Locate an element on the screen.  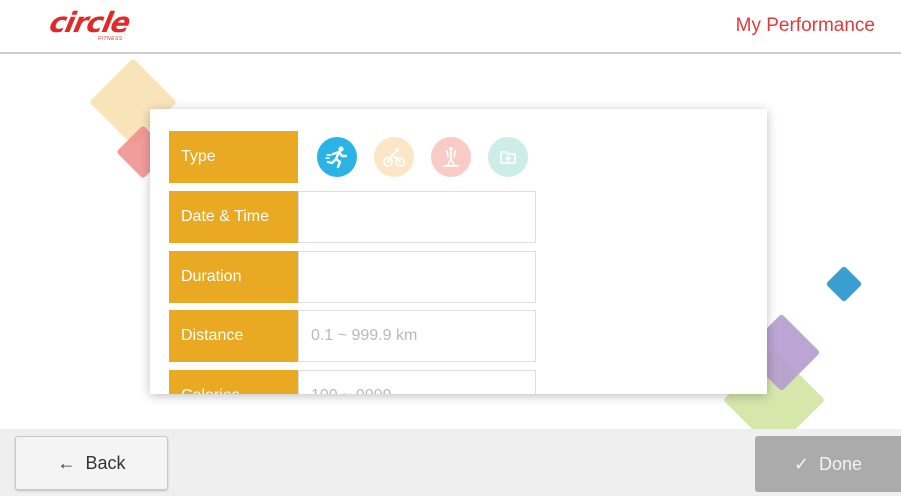
decorative-square is located at coordinates (844, 284).